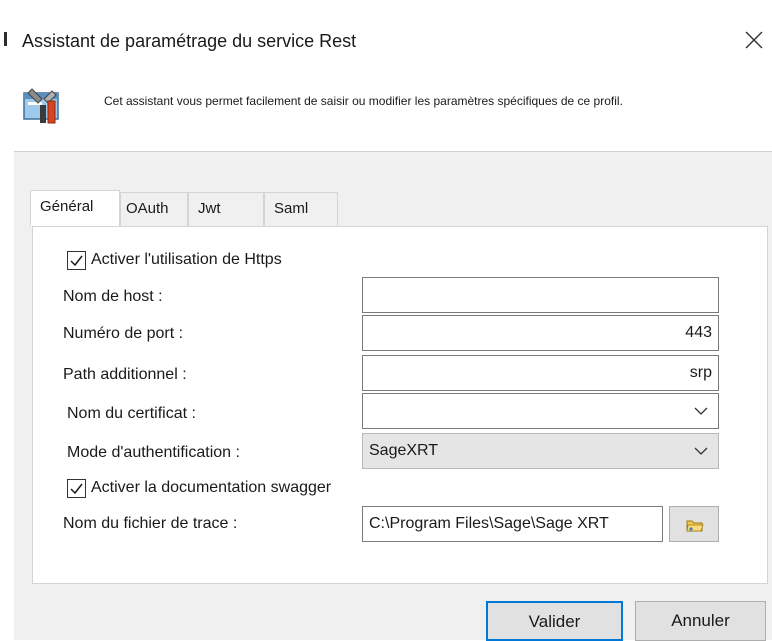  I want to click on tab-label: OAuth, so click(147, 208).